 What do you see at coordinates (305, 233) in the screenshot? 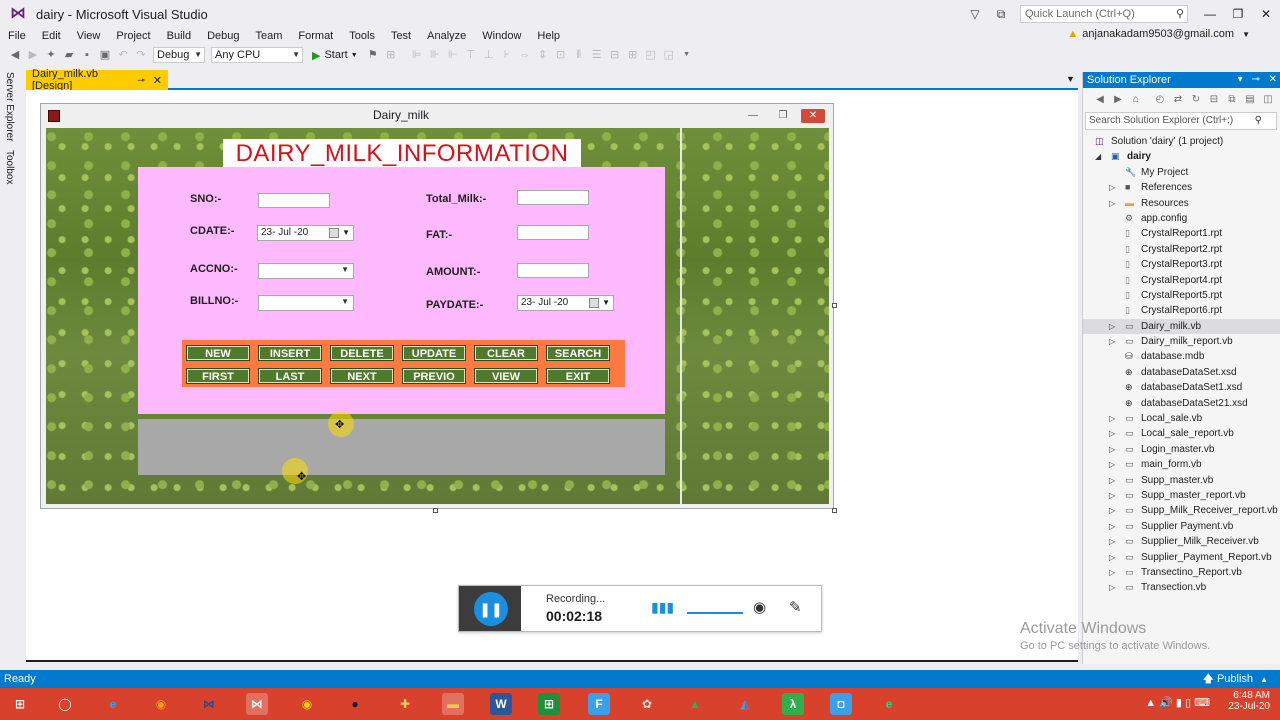
I see `cdate-datepicker: 23- Jul -20 ▼` at bounding box center [305, 233].